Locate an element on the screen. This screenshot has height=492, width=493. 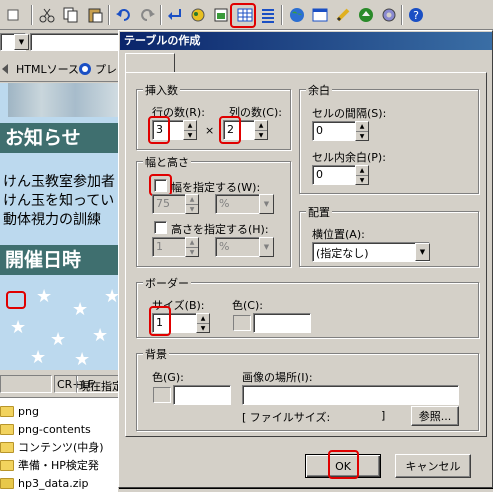
globe-icon is located at coordinates (297, 15).